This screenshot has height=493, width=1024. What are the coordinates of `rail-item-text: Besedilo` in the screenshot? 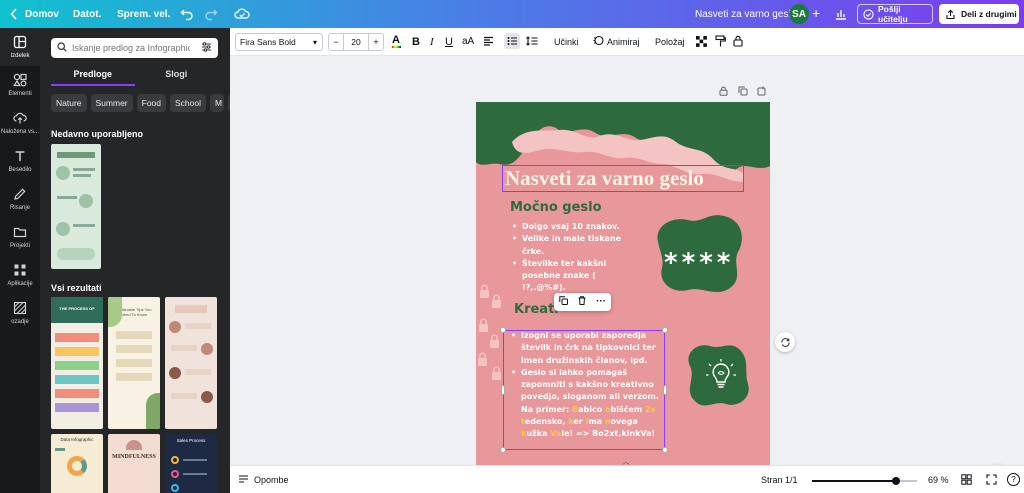 It's located at (20, 161).